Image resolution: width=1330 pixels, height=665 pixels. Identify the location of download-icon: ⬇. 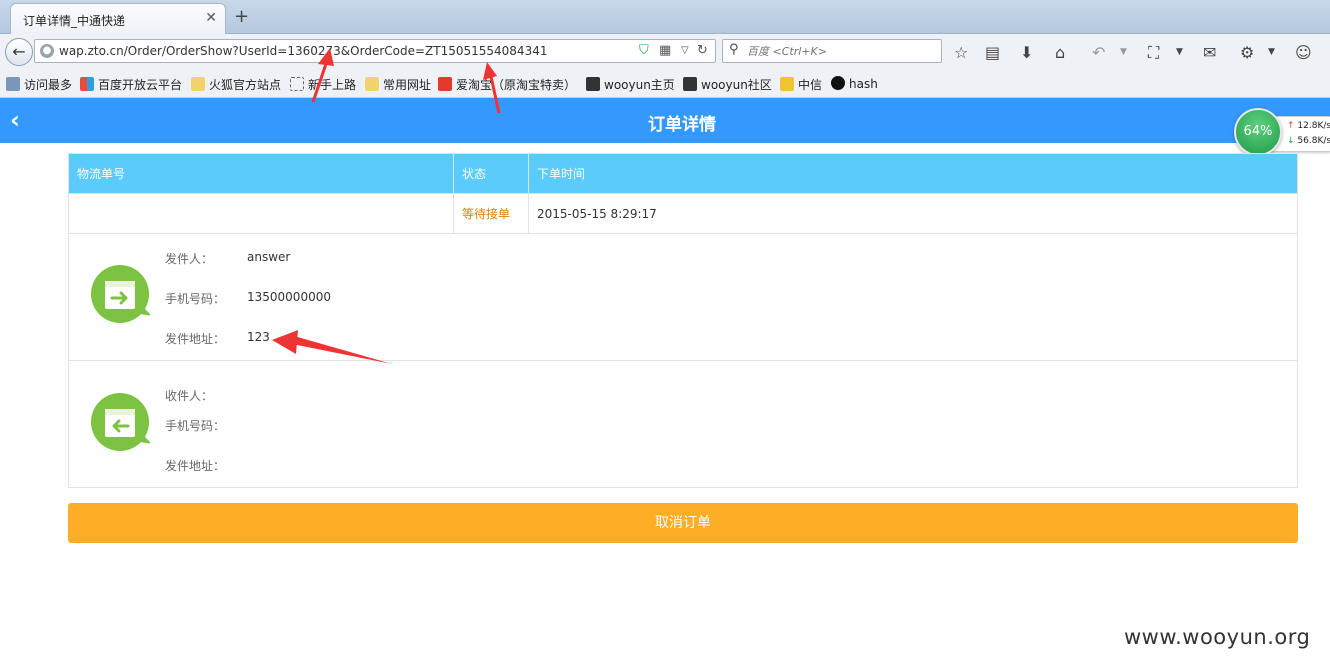
(1026, 52).